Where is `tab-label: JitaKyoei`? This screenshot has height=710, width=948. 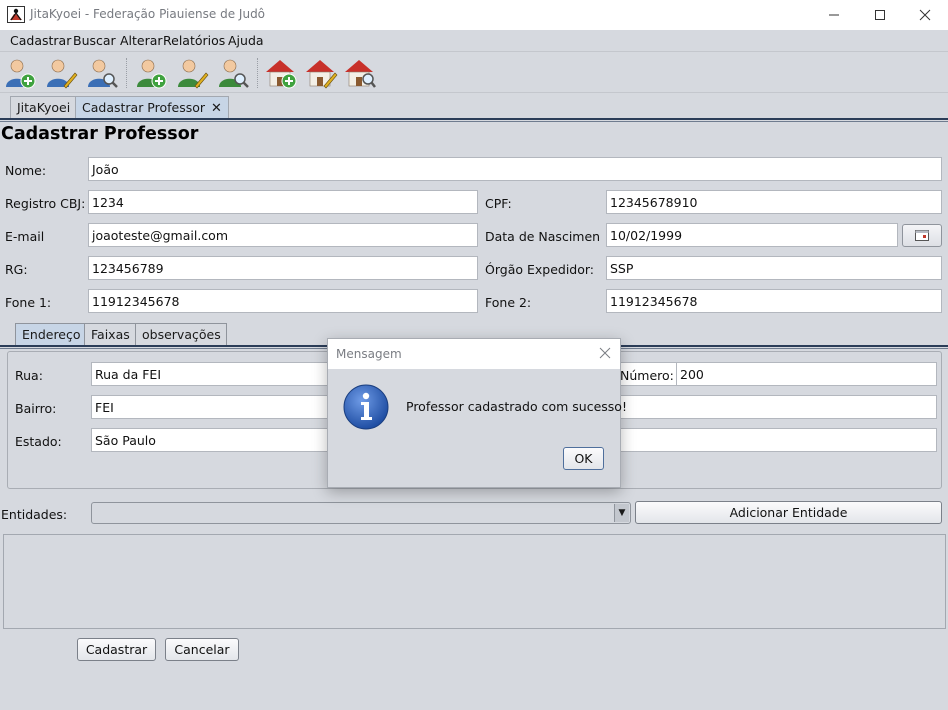 tab-label: JitaKyoei is located at coordinates (44, 107).